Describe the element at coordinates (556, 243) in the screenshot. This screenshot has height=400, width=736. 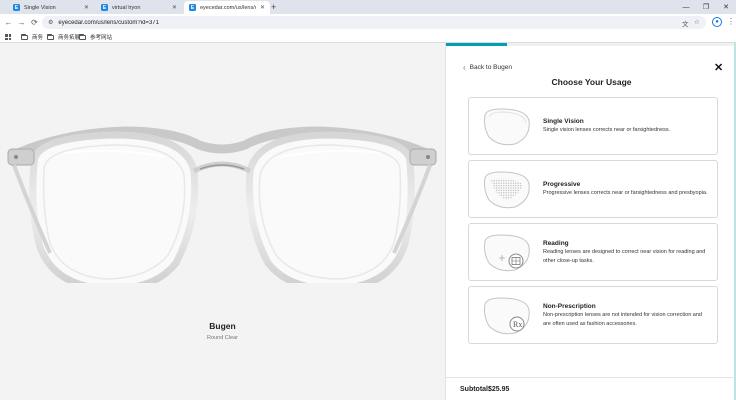
I see `option-title: Reading` at that location.